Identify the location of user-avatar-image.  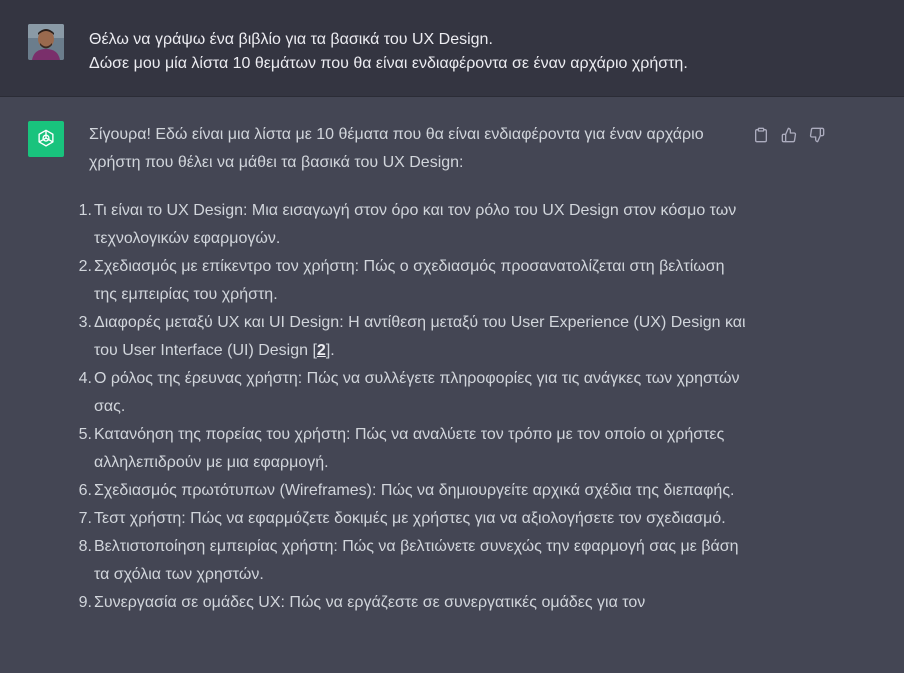
(46, 42).